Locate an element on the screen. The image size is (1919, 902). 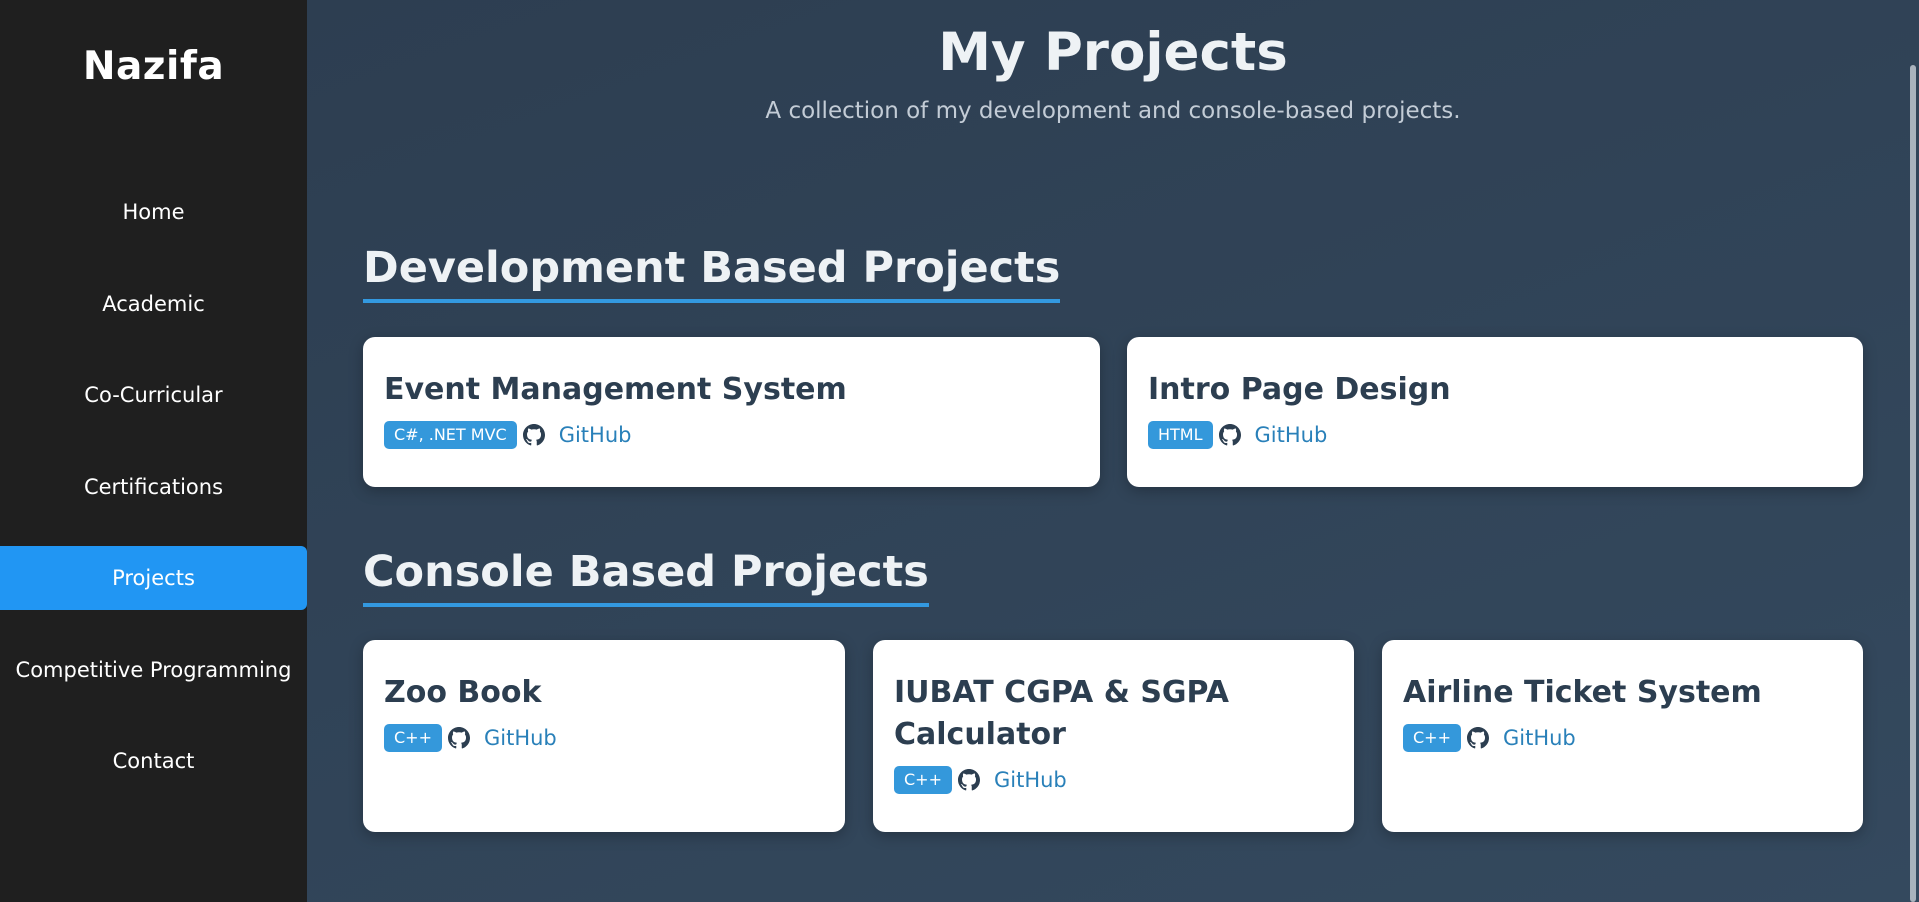
project-card: IUBAT CGPA & SGPA Calculator C++ GitHub is located at coordinates (1113, 736).